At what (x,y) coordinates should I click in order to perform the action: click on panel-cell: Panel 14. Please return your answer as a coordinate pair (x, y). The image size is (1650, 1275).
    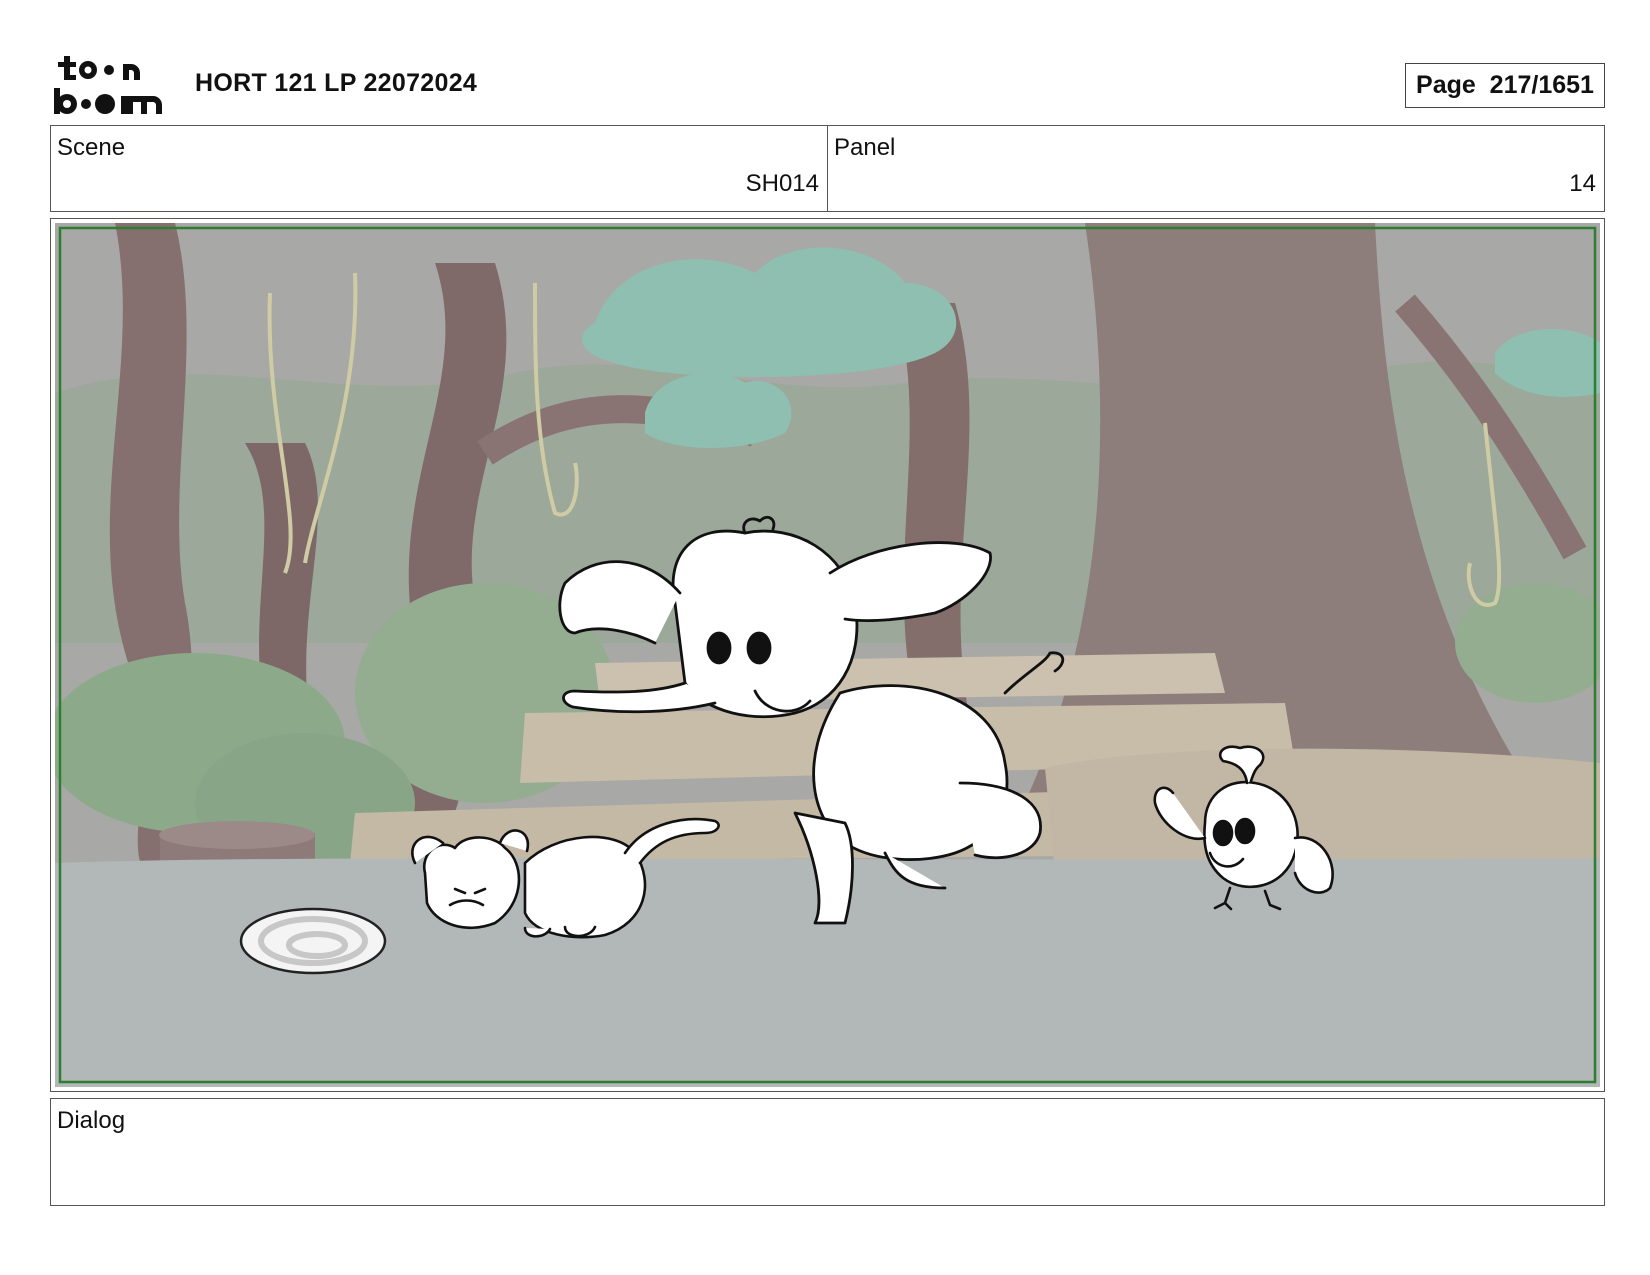
    Looking at the image, I should click on (1215, 168).